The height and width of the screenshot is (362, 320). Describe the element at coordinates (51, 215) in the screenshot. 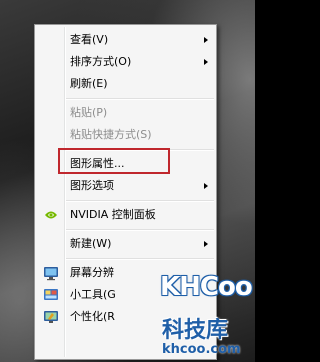

I see `nvidia-logo-icon` at that location.